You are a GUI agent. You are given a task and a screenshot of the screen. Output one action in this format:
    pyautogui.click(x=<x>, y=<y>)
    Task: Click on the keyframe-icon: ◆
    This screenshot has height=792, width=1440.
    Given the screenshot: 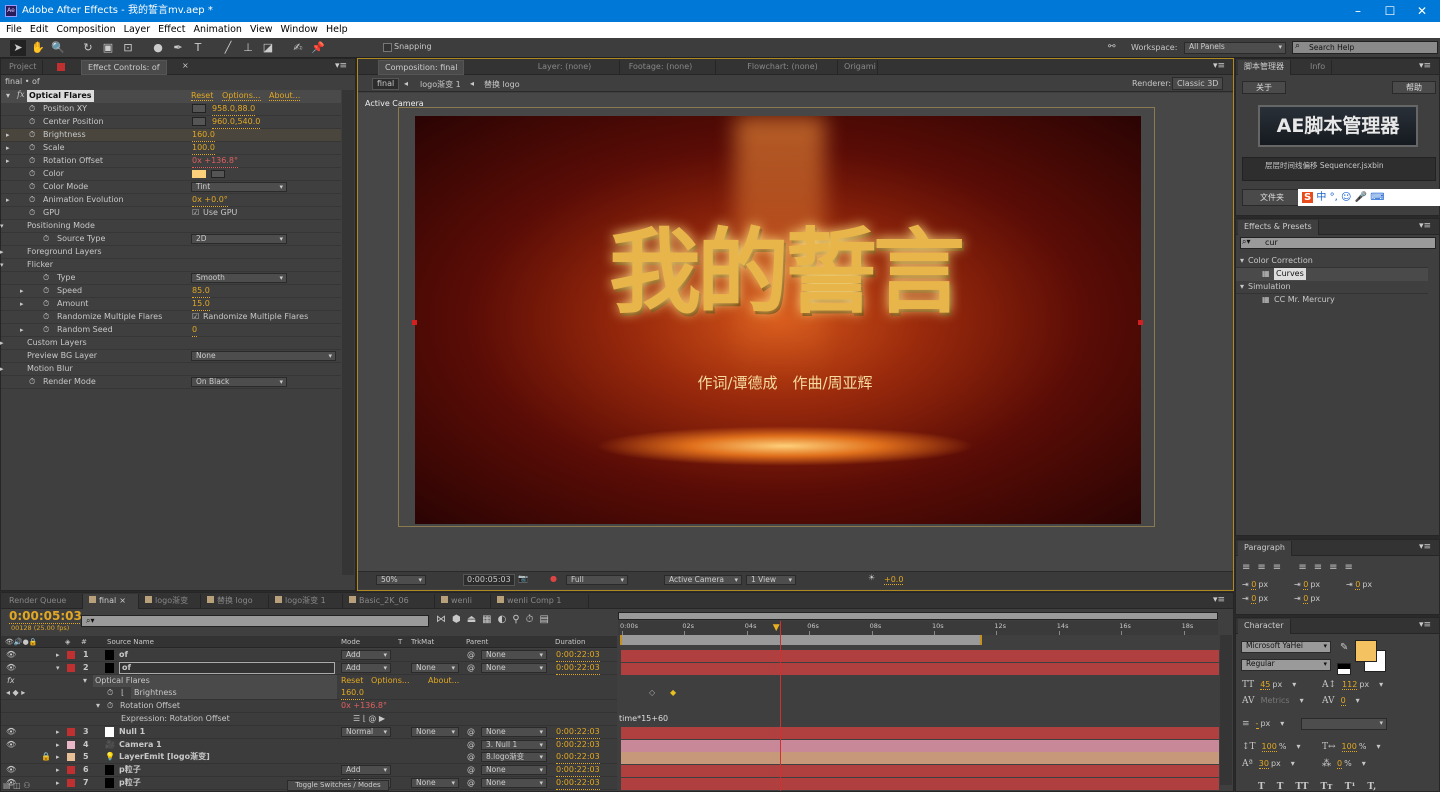 What is the action you would take?
    pyautogui.click(x=673, y=692)
    